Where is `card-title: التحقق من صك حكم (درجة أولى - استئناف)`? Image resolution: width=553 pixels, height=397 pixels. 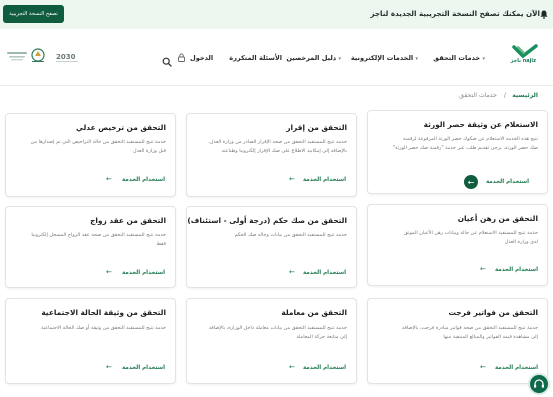 card-title: التحقق من صك حكم (درجة أولى - استئناف) is located at coordinates (267, 220).